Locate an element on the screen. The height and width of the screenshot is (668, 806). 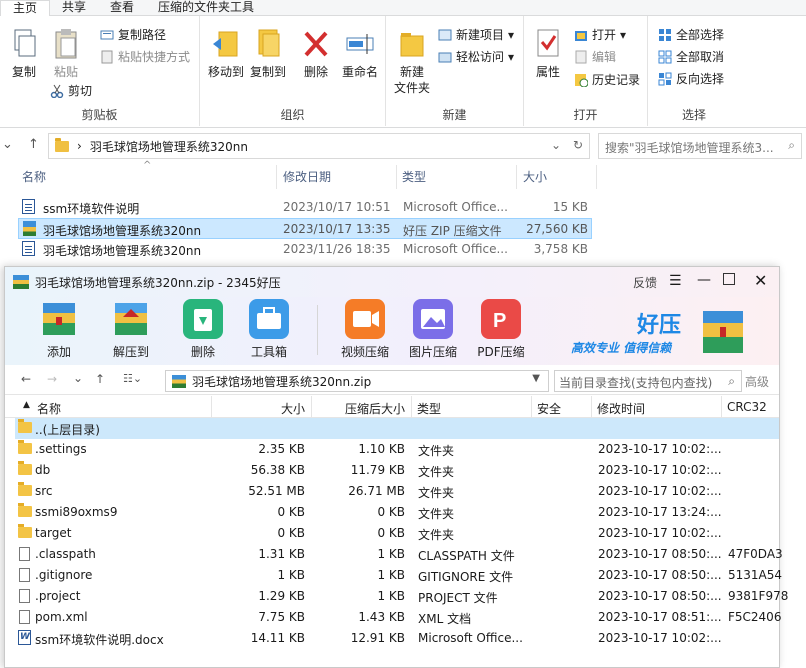
tab-share: 共享 is located at coordinates (74, 7).